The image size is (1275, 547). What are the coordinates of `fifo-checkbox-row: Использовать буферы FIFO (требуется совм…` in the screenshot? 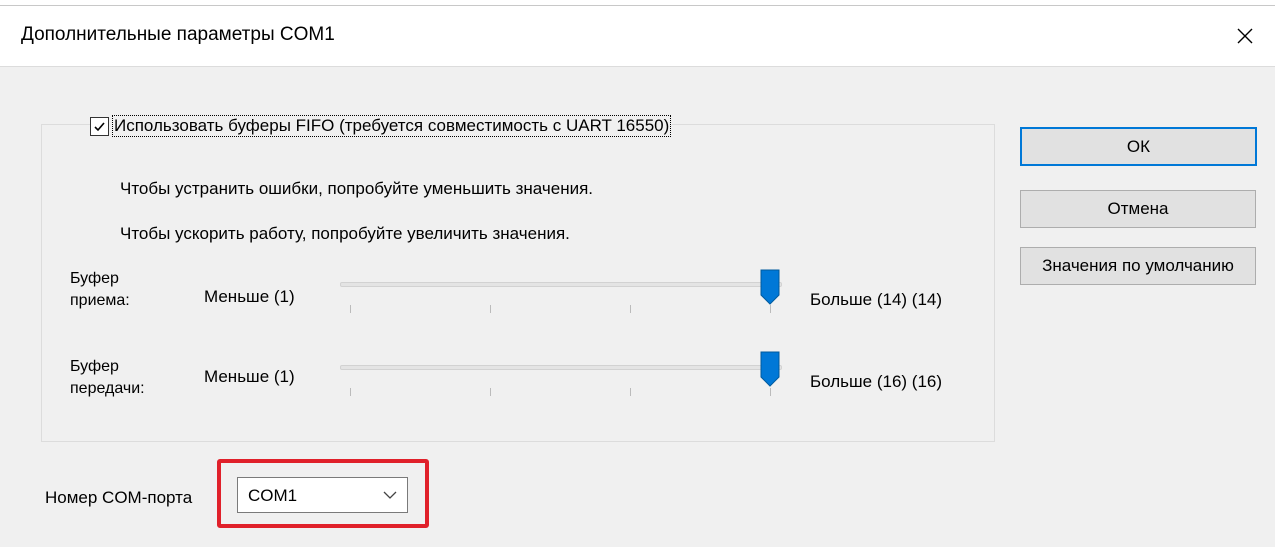 It's located at (381, 126).